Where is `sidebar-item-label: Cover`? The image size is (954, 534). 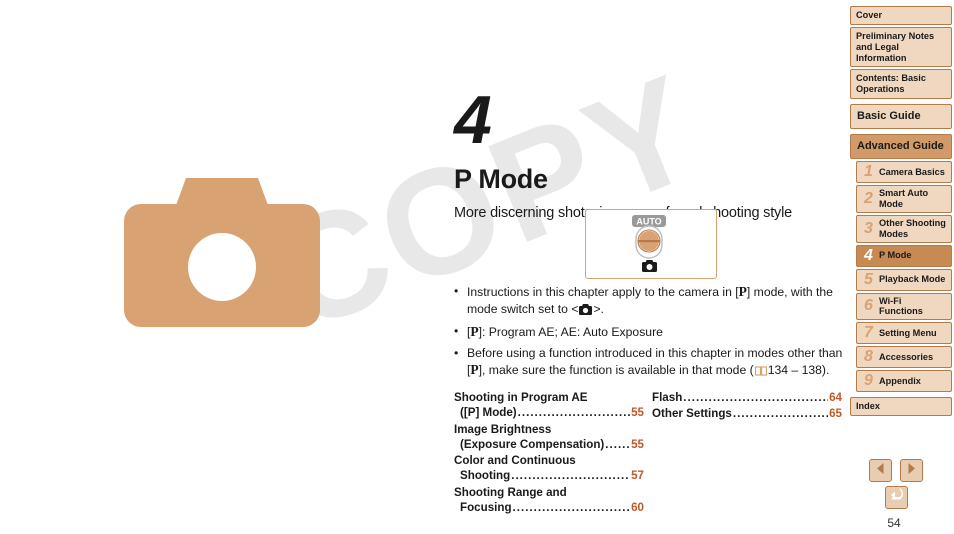 sidebar-item-label: Cover is located at coordinates (869, 15).